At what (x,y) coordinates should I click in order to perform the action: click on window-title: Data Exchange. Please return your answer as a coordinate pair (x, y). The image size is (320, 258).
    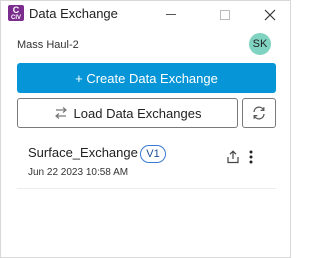
    Looking at the image, I should click on (73, 13).